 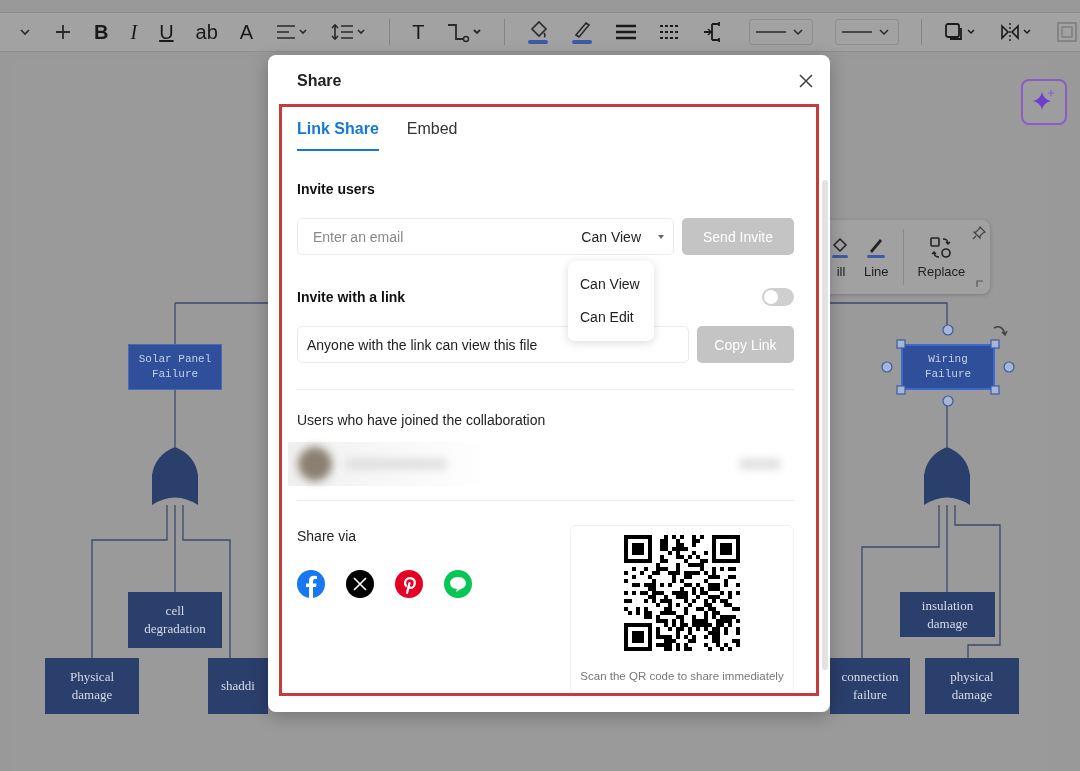 I want to click on section-heading: Share via, so click(x=327, y=536).